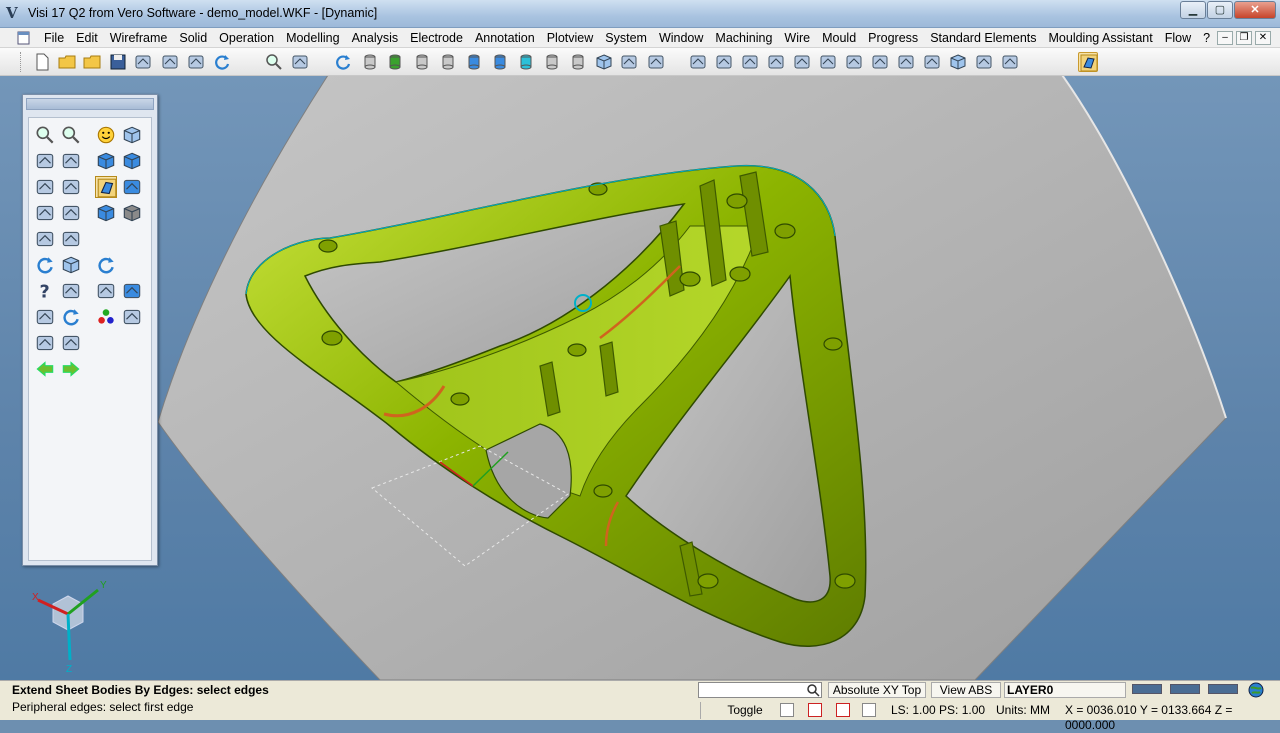  What do you see at coordinates (656, 62) in the screenshot?
I see `grid-icon` at bounding box center [656, 62].